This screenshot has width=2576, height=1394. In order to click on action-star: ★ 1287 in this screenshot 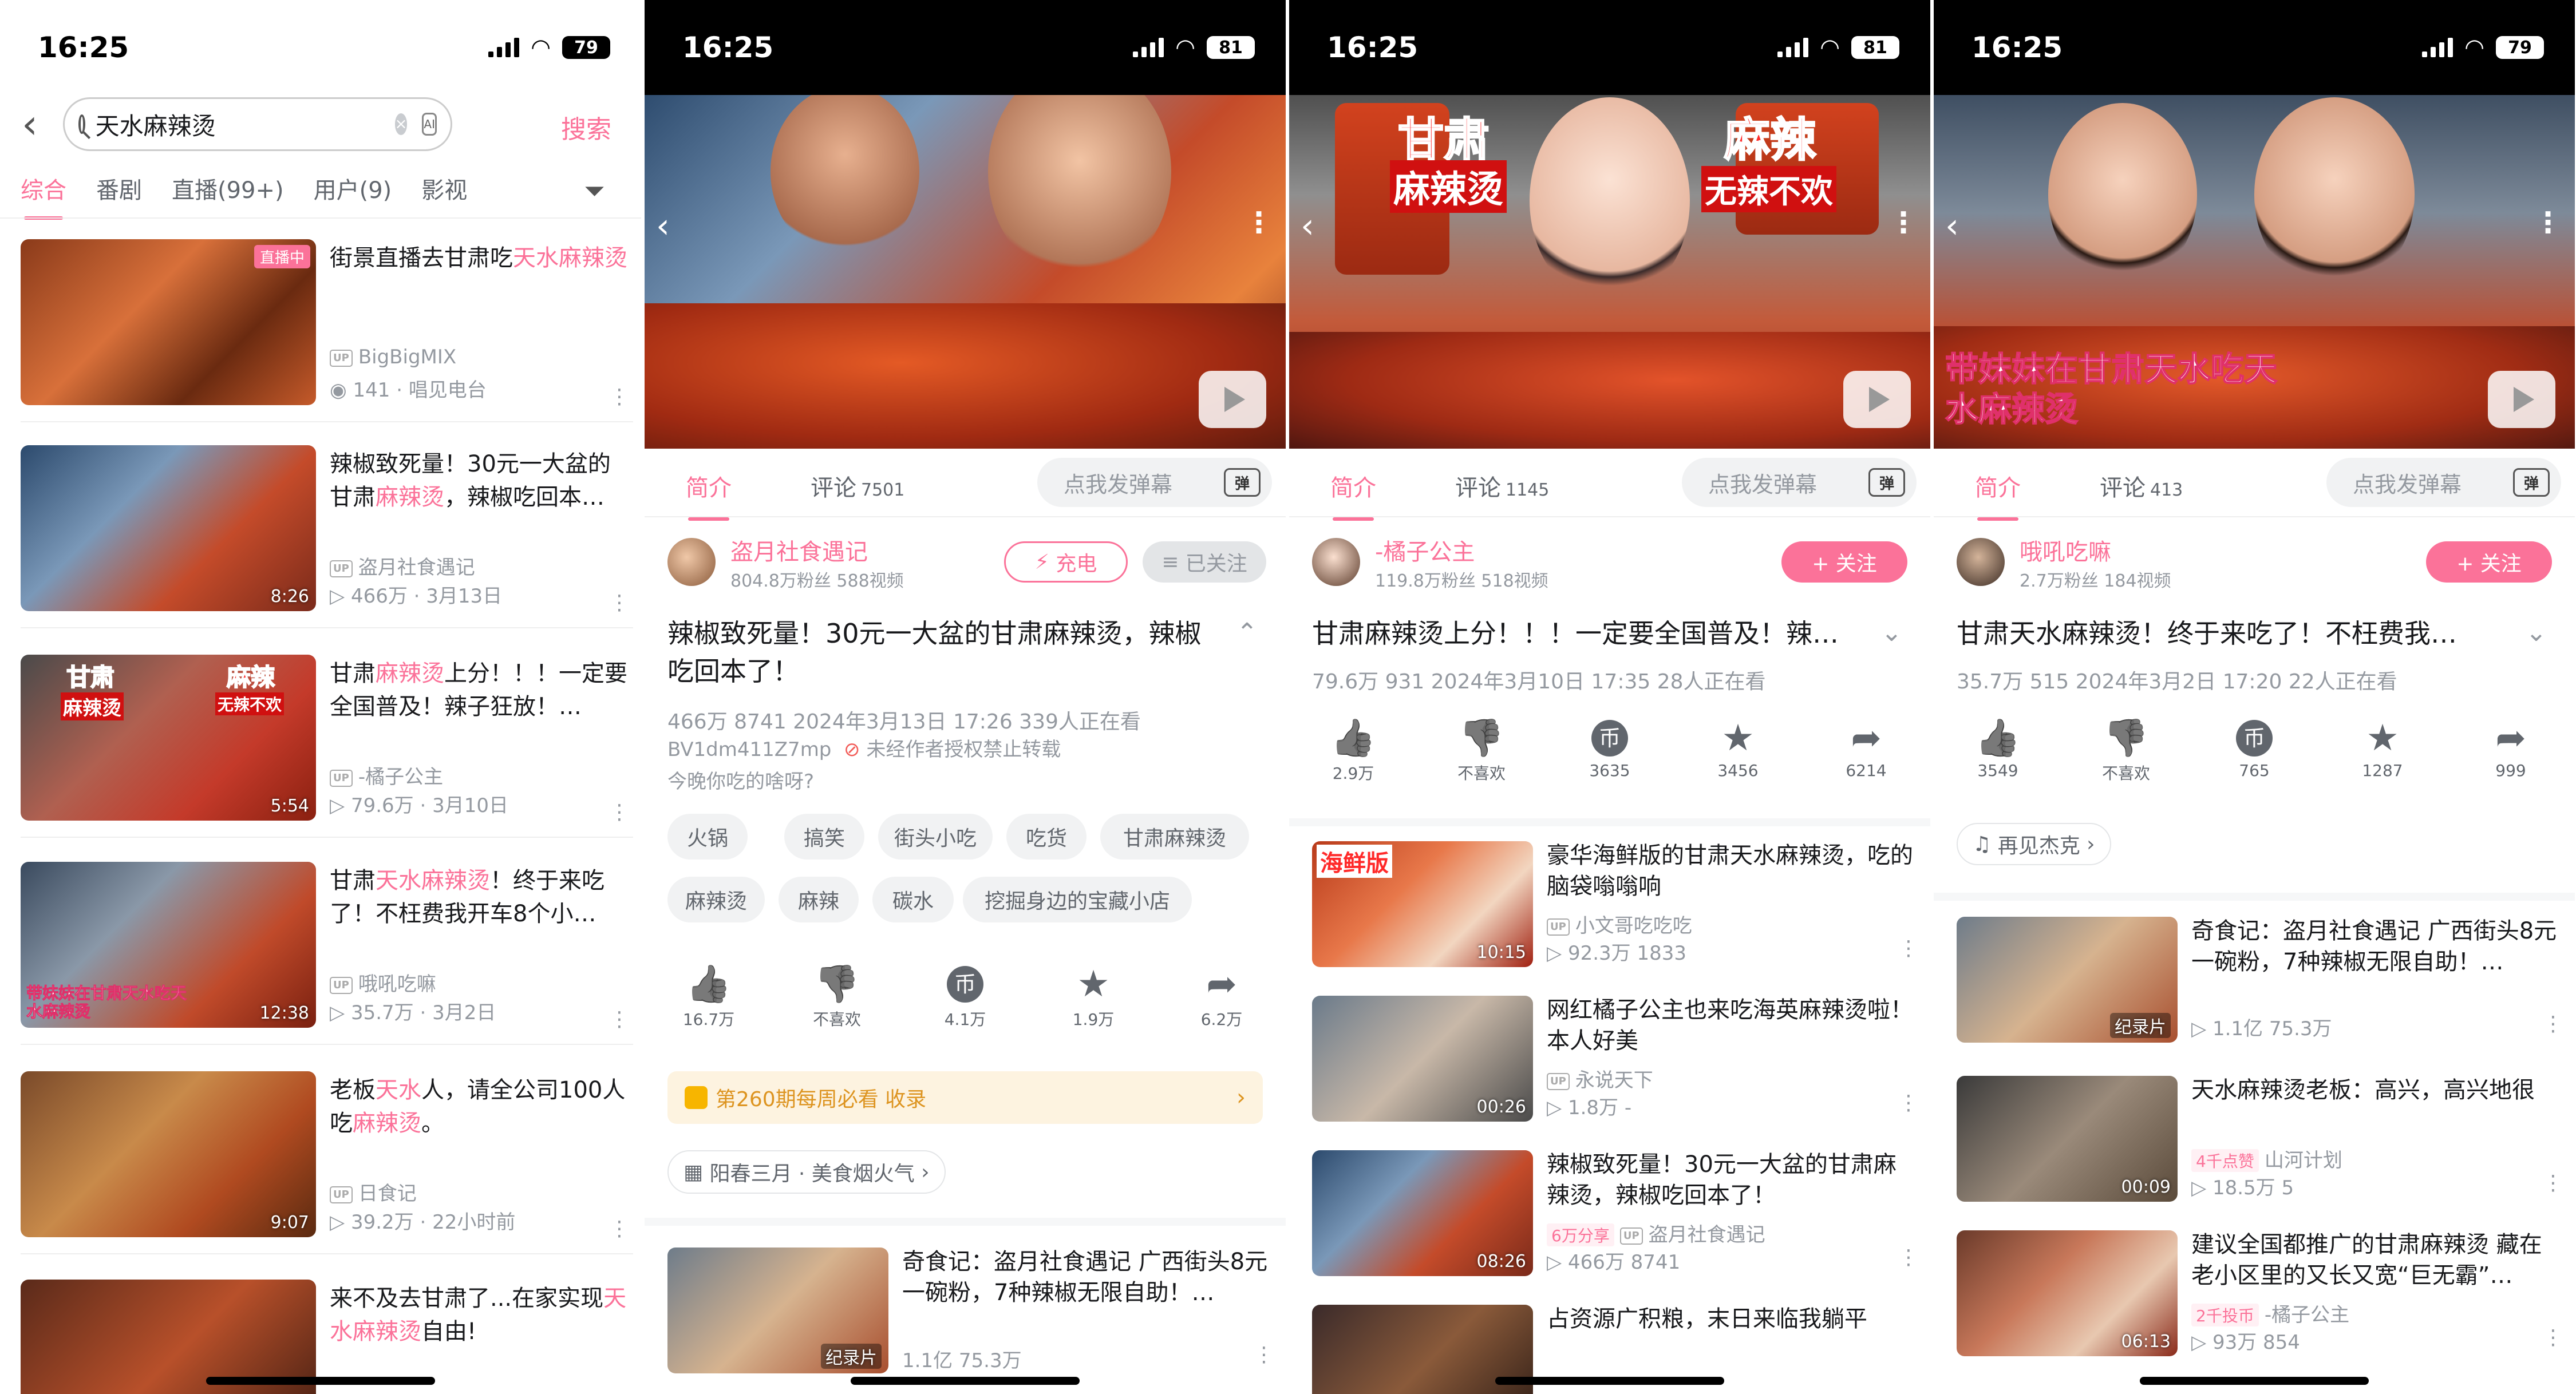, I will do `click(2382, 749)`.